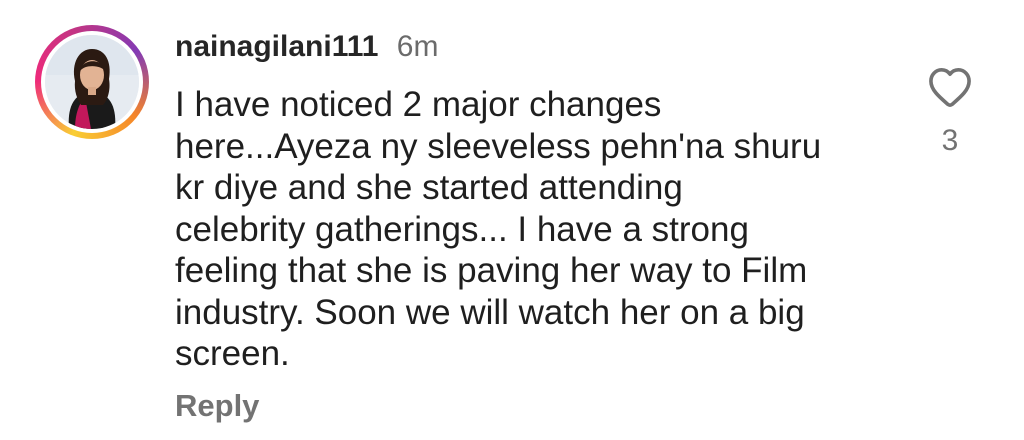 Image resolution: width=1024 pixels, height=440 pixels. I want to click on story-ring, so click(92, 82).